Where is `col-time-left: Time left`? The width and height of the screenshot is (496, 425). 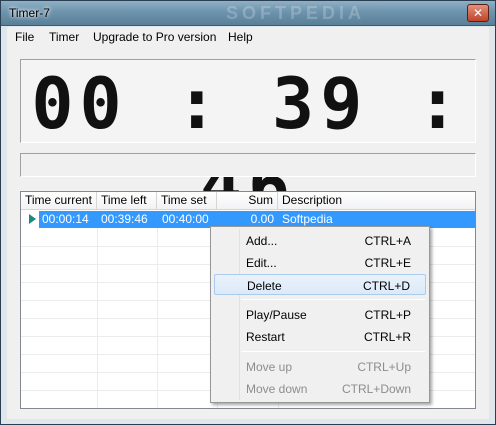
col-time-left: Time left is located at coordinates (127, 201).